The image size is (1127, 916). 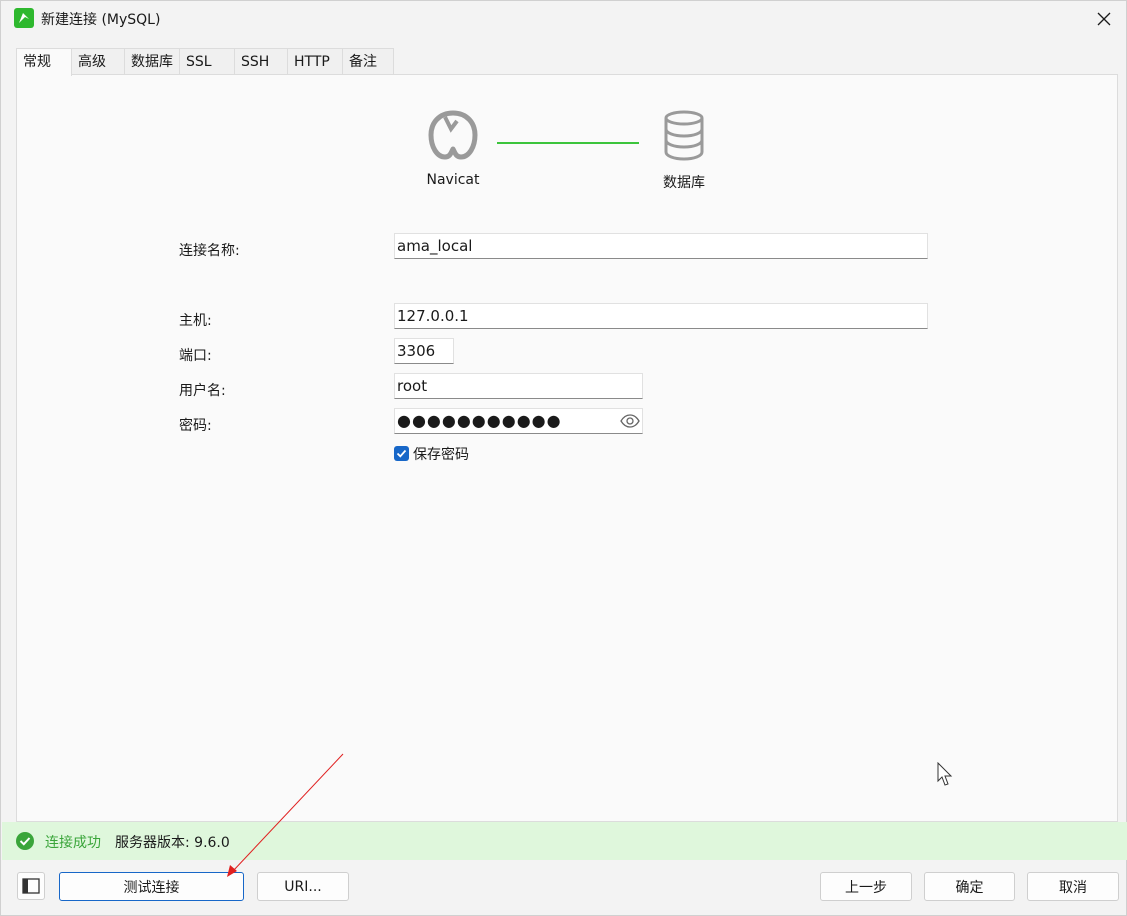 What do you see at coordinates (152, 61) in the screenshot?
I see `tab-database: 数据库` at bounding box center [152, 61].